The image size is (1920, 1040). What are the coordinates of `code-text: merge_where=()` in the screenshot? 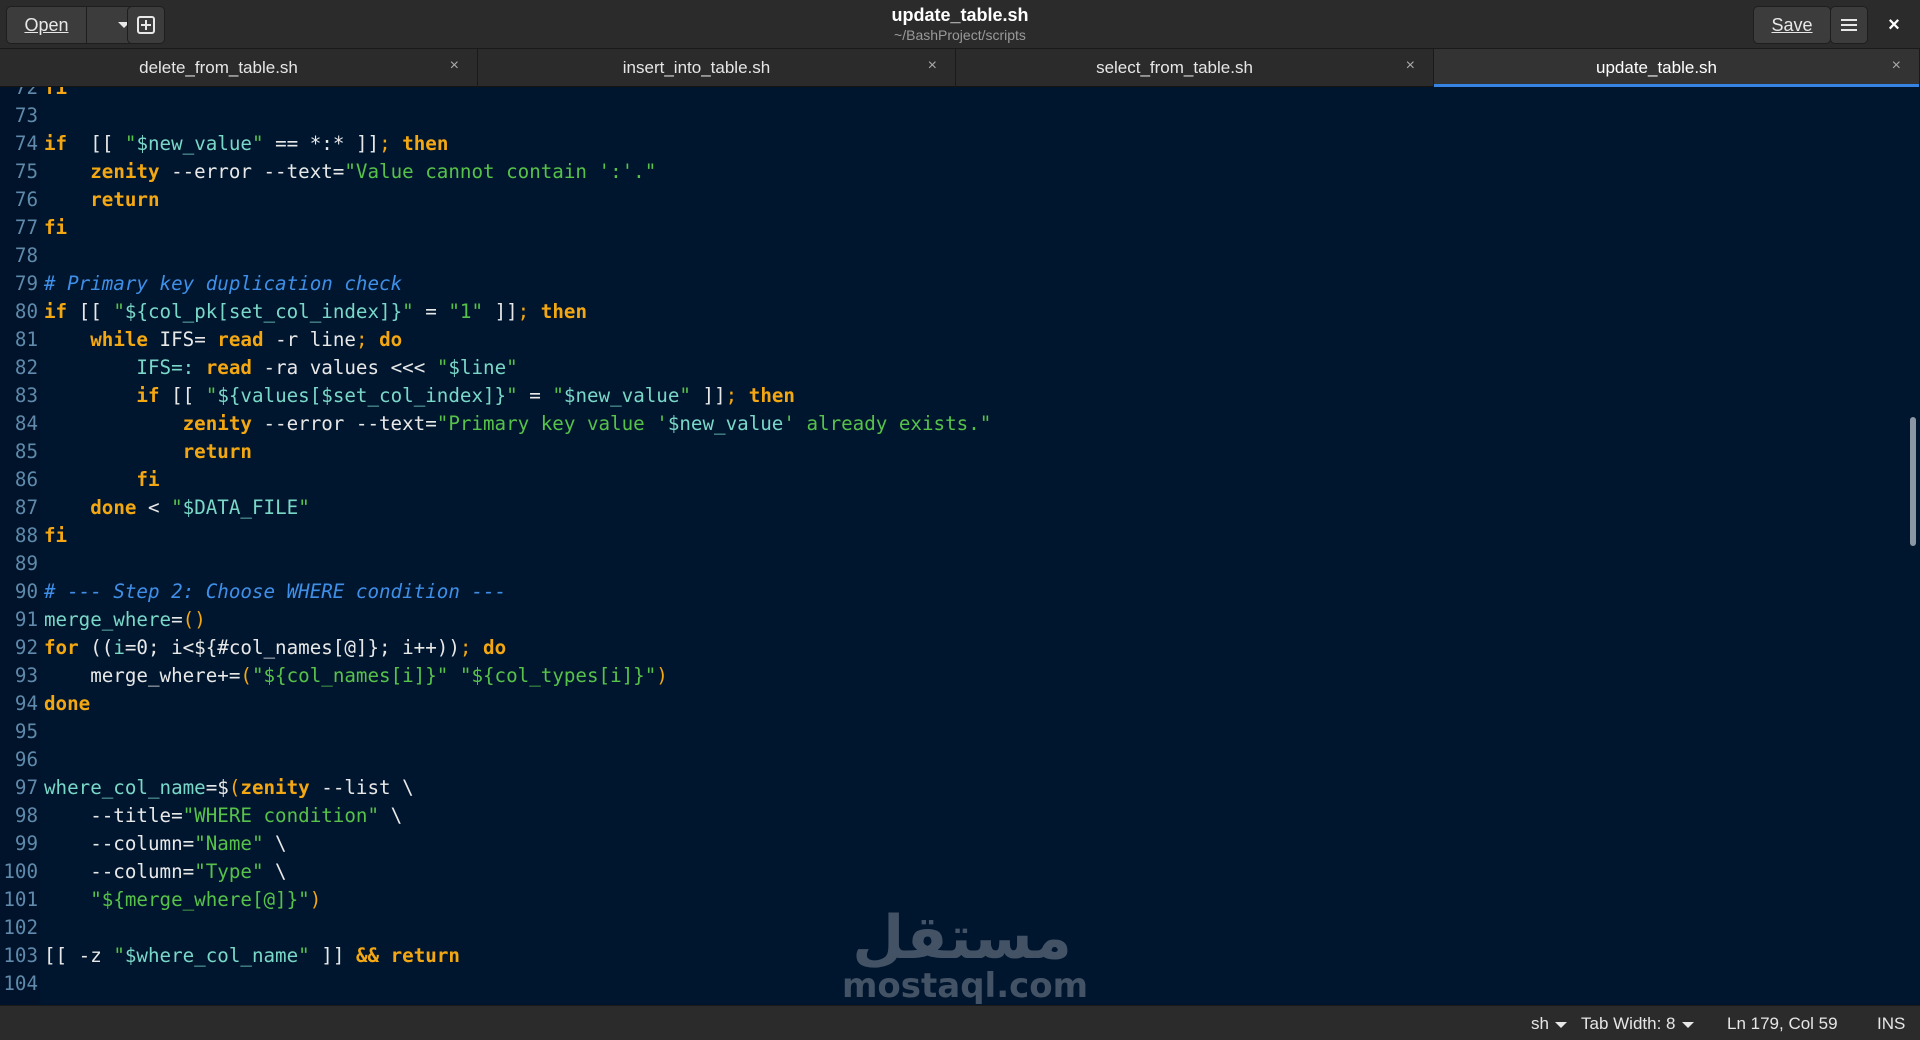 It's located at (125, 620).